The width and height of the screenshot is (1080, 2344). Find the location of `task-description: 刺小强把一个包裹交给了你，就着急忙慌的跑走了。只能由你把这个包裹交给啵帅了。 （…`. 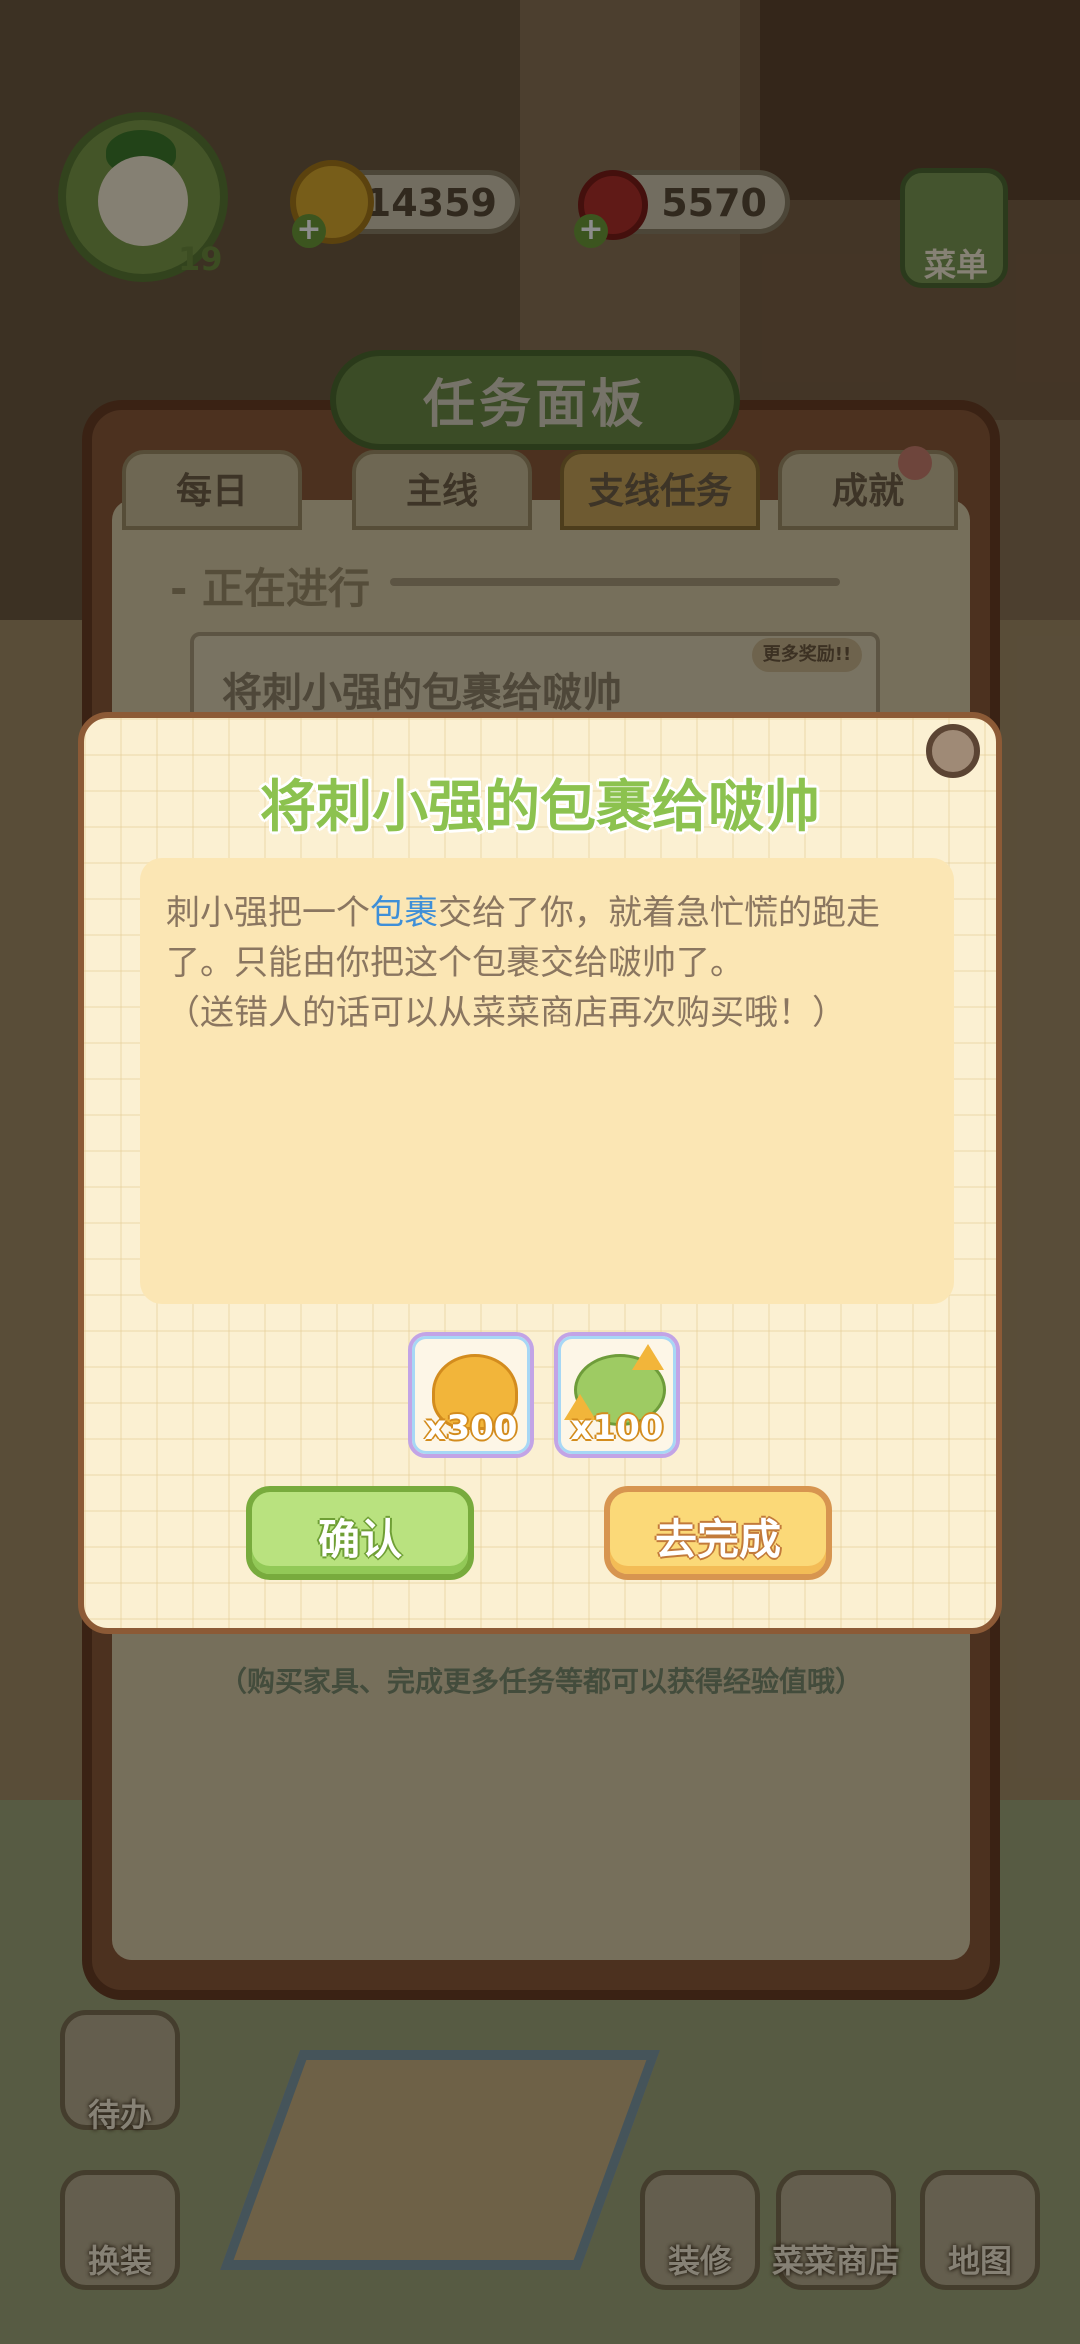

task-description: 刺小强把一个包裹交给了你，就着急忙慌的跑走了。只能由你把这个包裹交给啵帅了。 （… is located at coordinates (551, 963).